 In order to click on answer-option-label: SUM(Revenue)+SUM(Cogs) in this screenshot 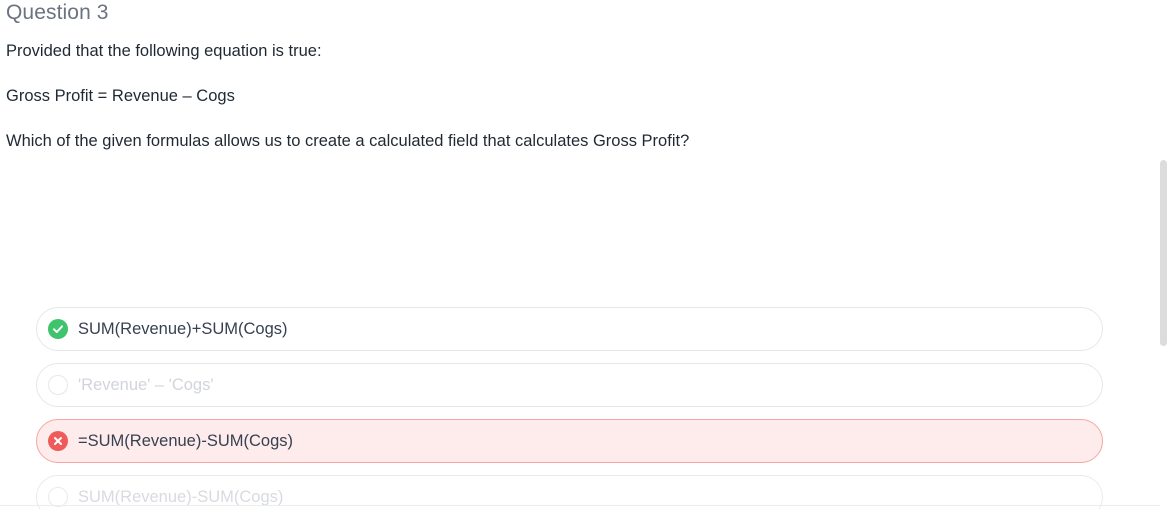, I will do `click(183, 328)`.